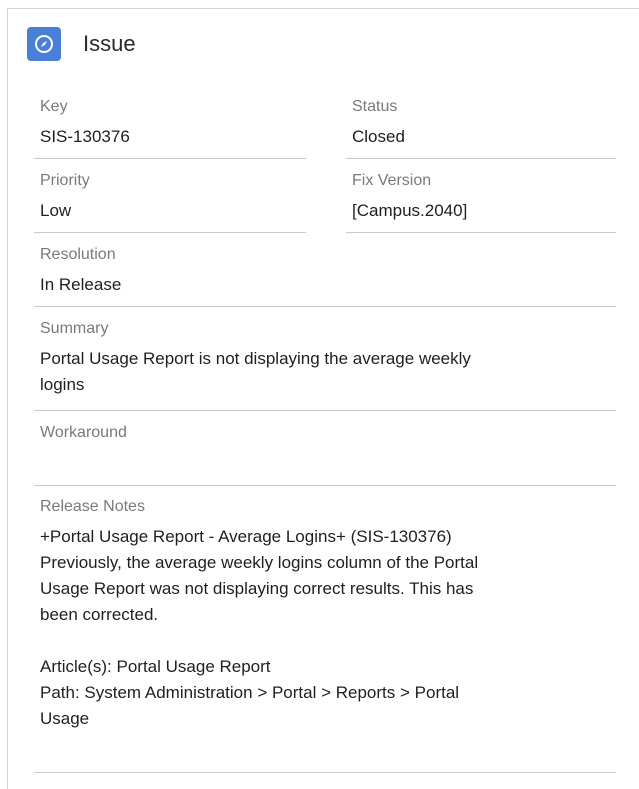  What do you see at coordinates (328, 271) in the screenshot?
I see `resolution-field: Resolution In Release` at bounding box center [328, 271].